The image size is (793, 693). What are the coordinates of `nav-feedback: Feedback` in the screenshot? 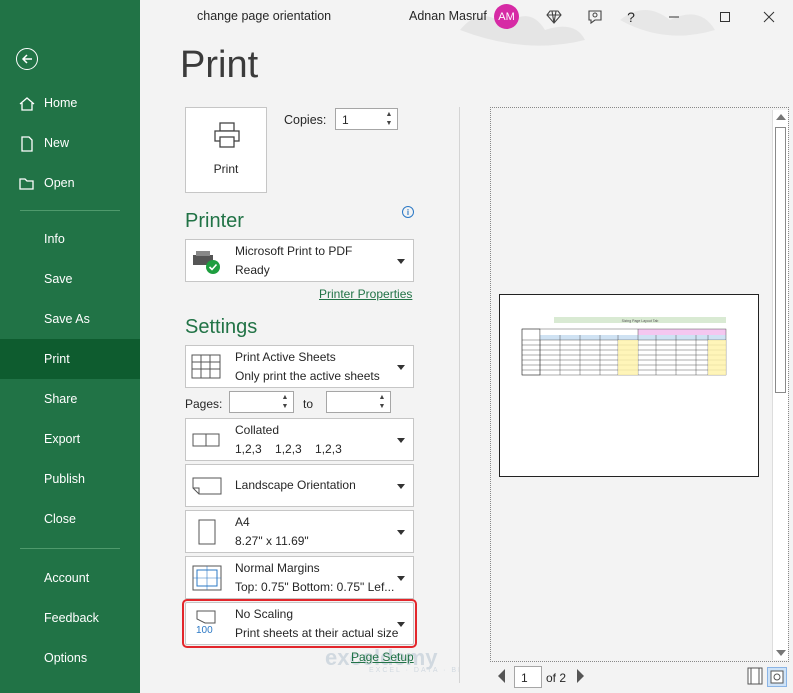 It's located at (70, 618).